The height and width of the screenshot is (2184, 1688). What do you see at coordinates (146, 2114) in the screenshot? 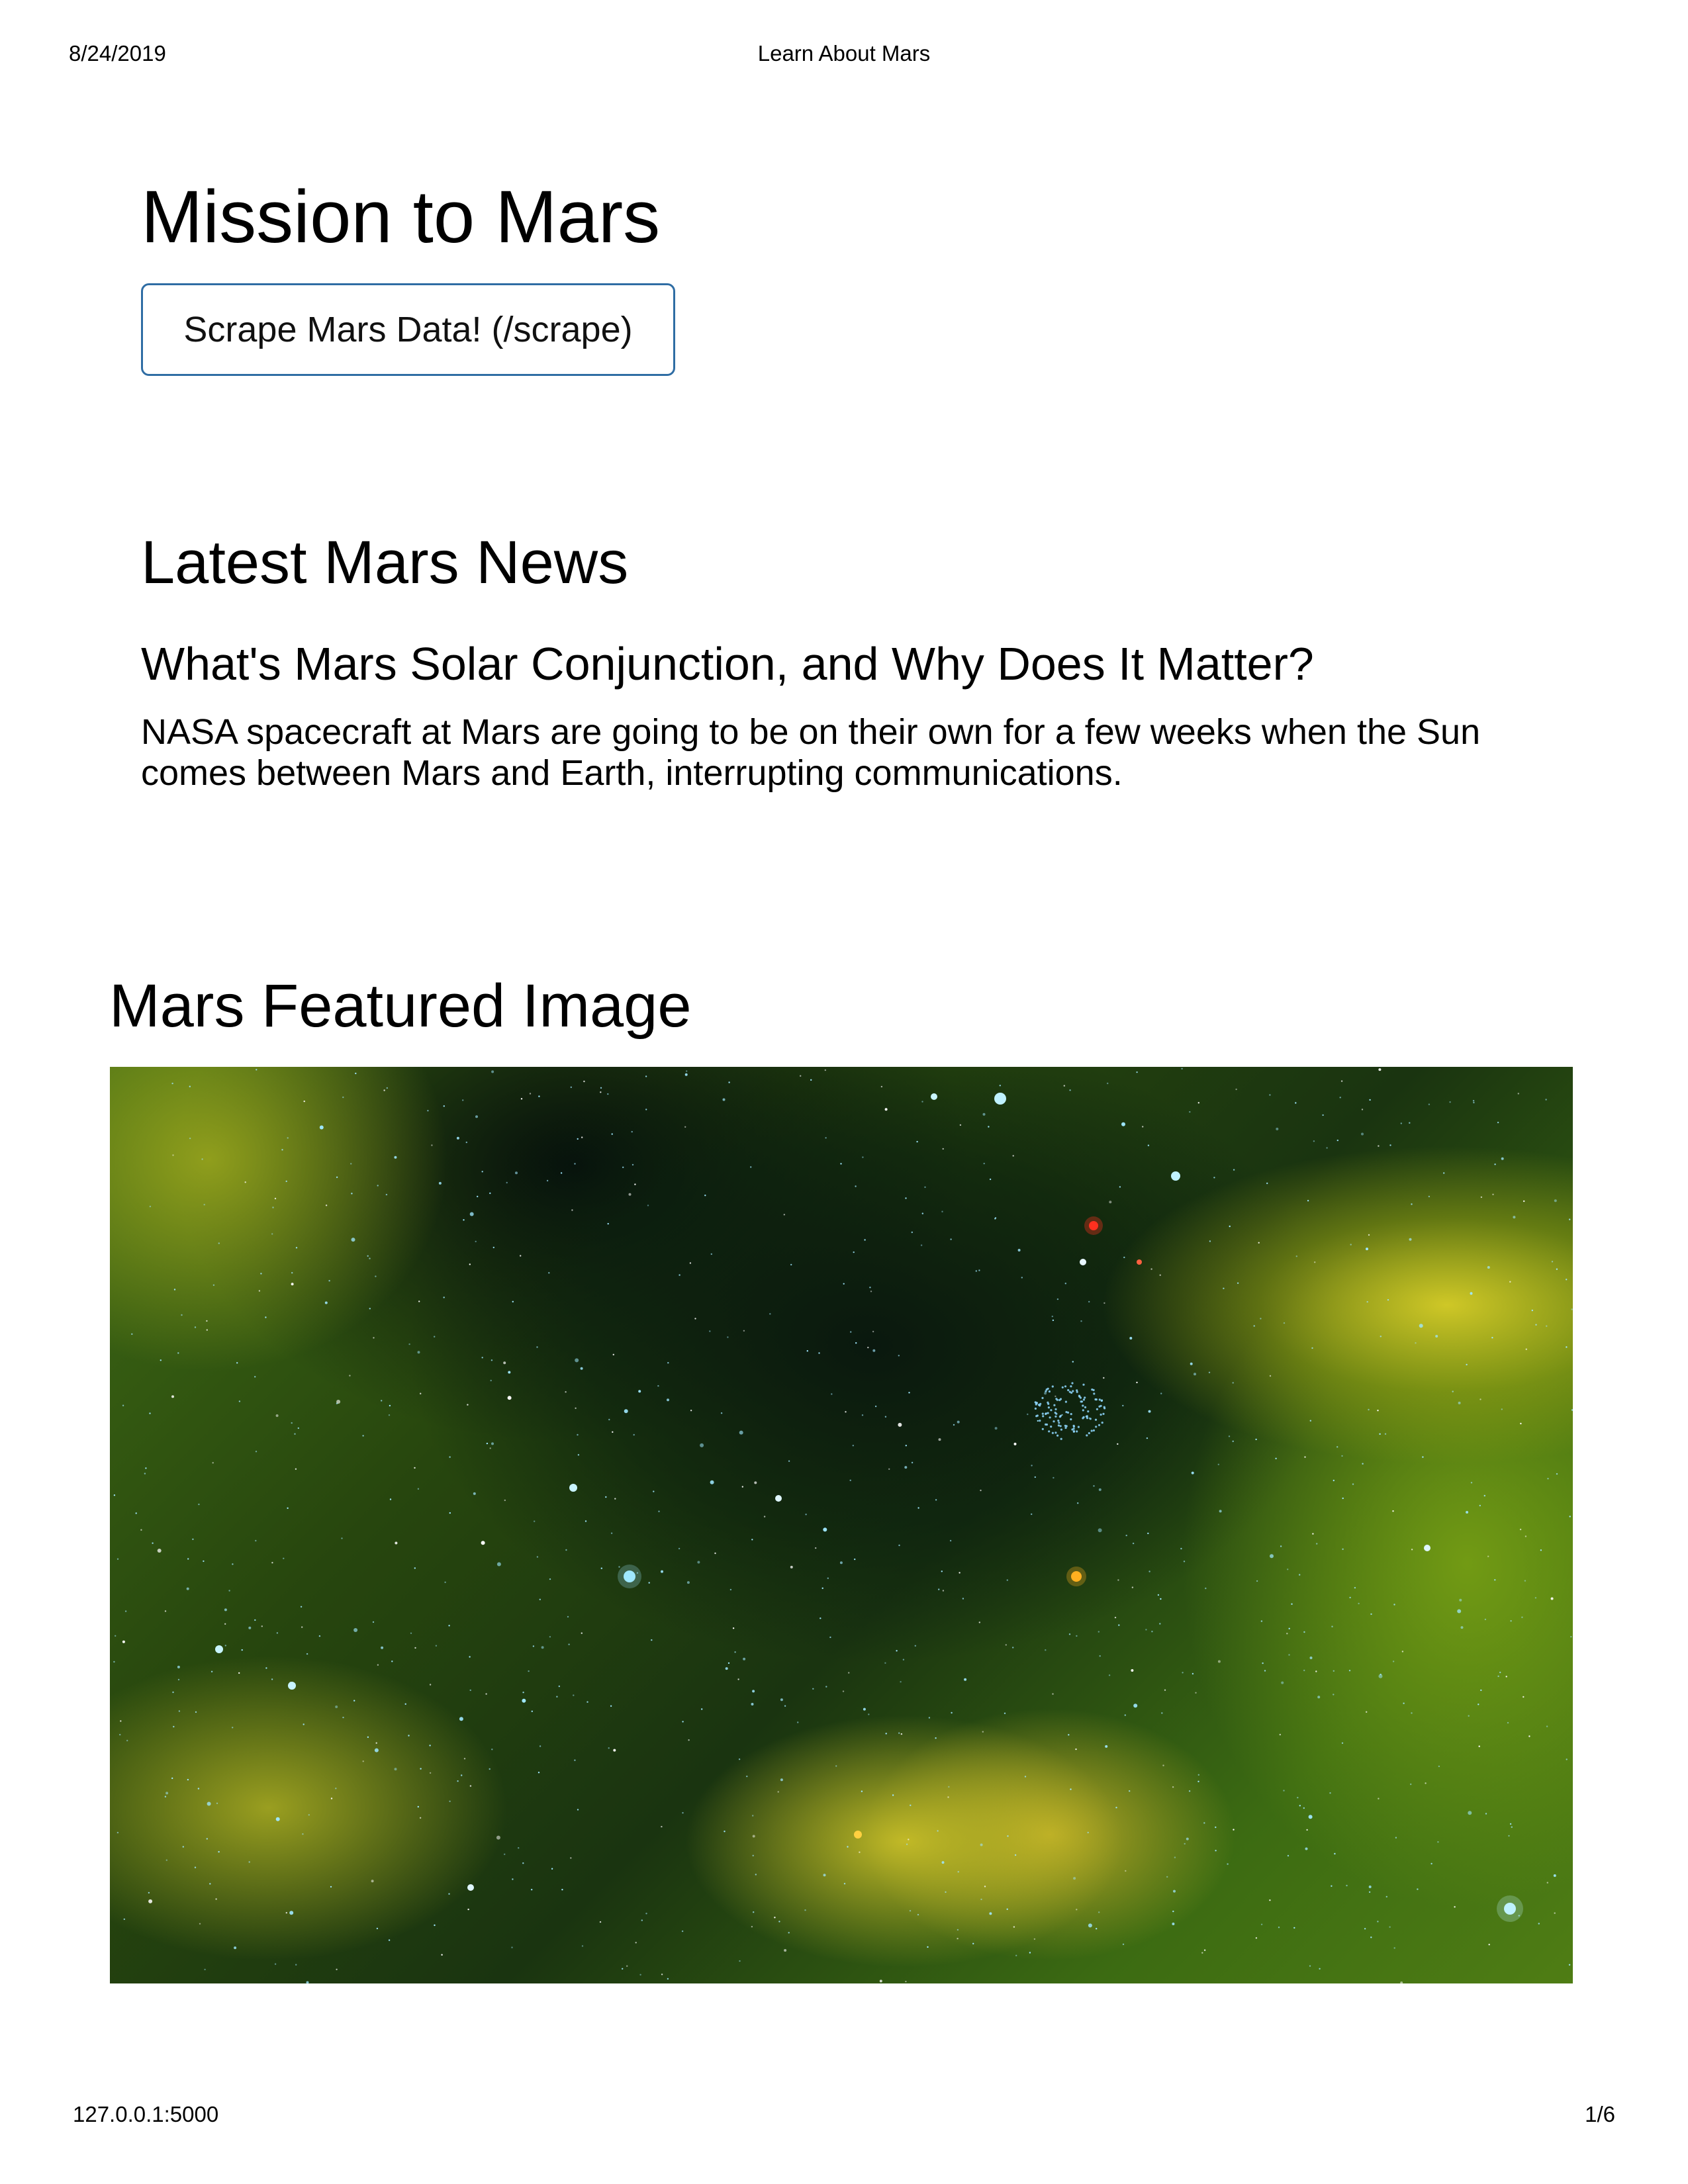
I see `print-footer-url: 127.0.0.1:5000` at bounding box center [146, 2114].